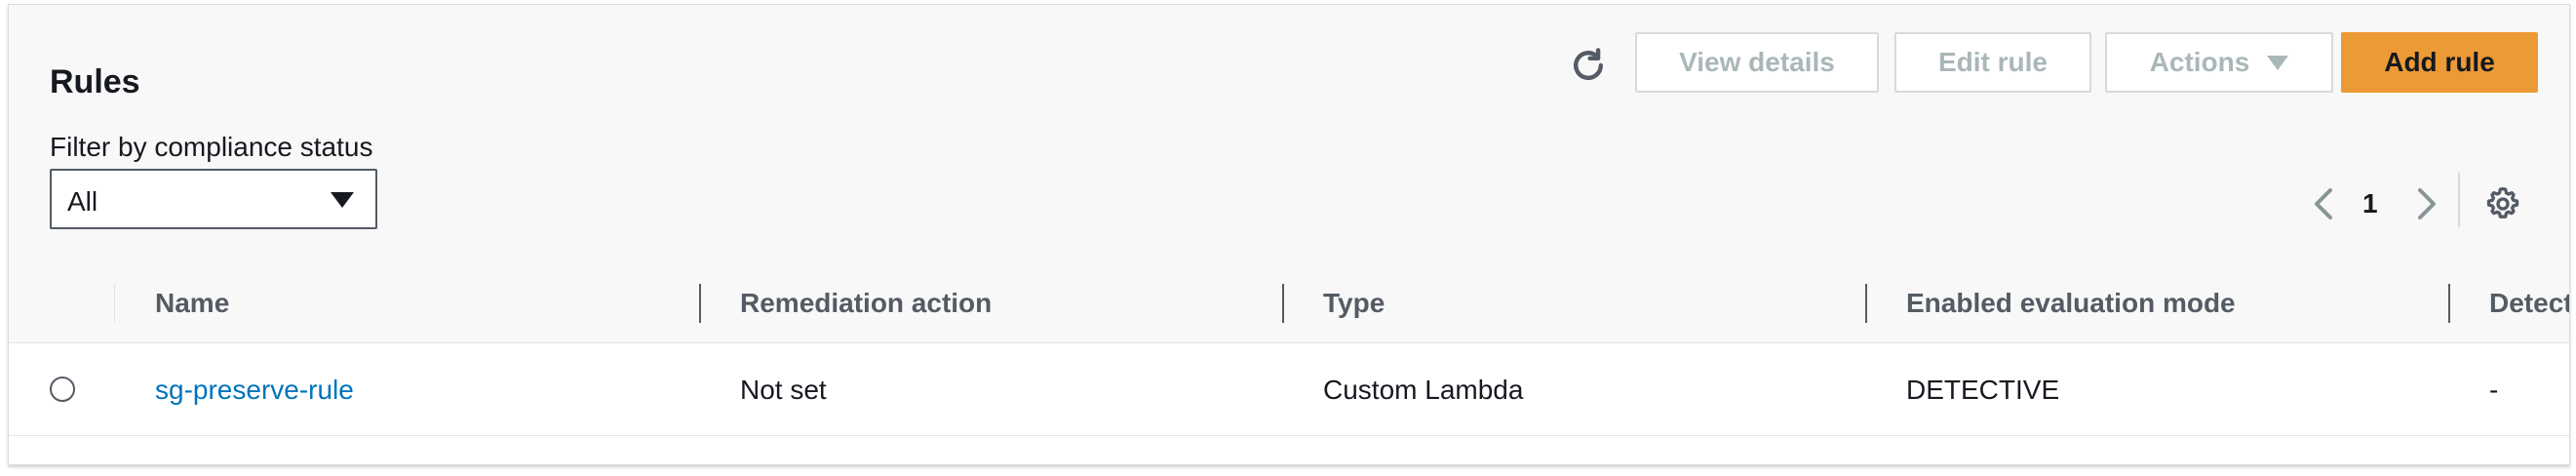  I want to click on edit-rule-label: Edit rule, so click(1992, 62).